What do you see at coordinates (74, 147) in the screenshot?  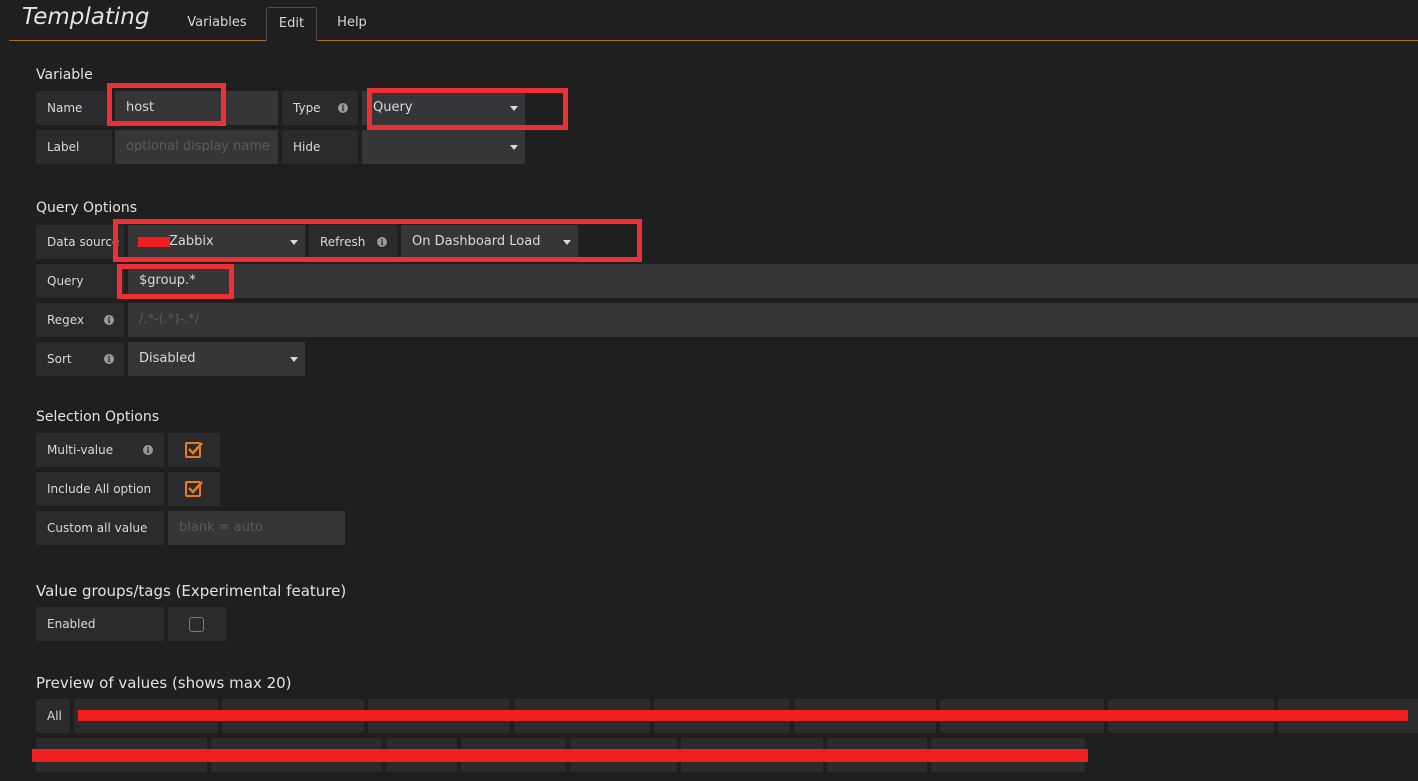 I see `label-label: Label` at bounding box center [74, 147].